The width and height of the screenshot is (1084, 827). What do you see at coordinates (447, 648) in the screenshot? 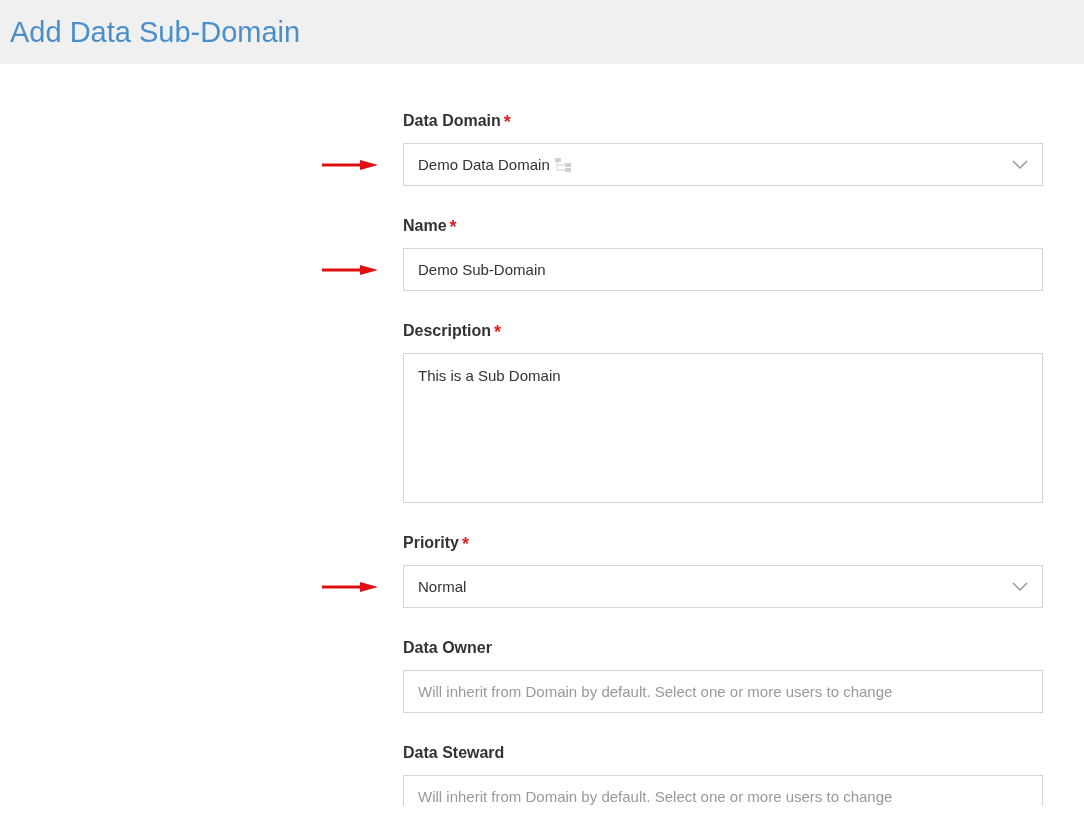
I see `field-label: Data Owner` at bounding box center [447, 648].